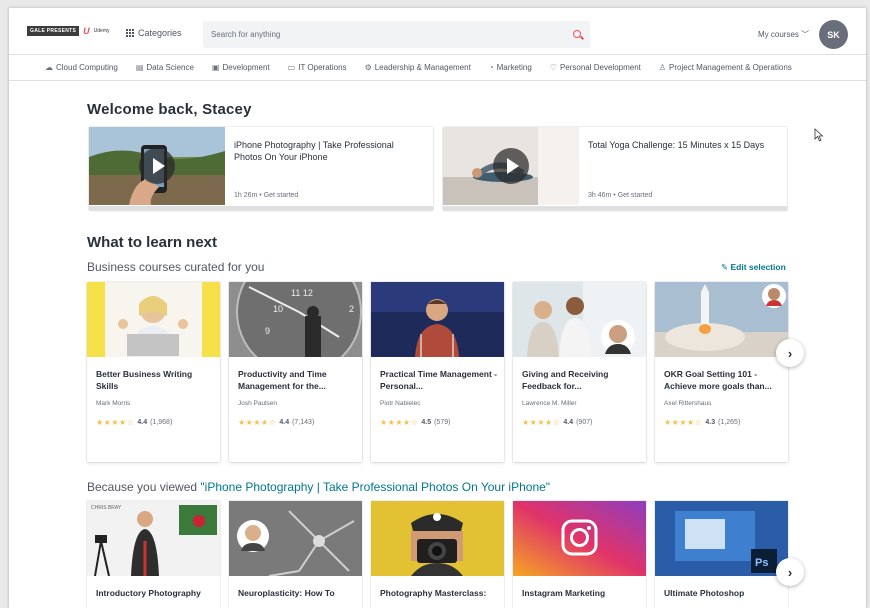  Describe the element at coordinates (721, 538) in the screenshot. I see `photoshop-image: Ps` at that location.